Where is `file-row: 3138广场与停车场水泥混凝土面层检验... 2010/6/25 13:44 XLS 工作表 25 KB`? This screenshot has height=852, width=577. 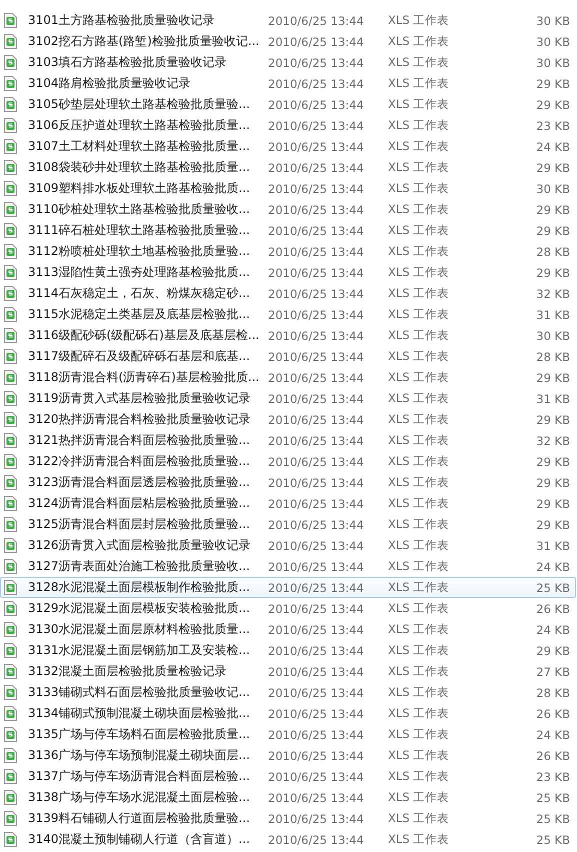
file-row: 3138广场与停车场水泥混凝土面层检验... 2010/6/25 13:44 XLS 工作表 25 KB is located at coordinates (288, 797).